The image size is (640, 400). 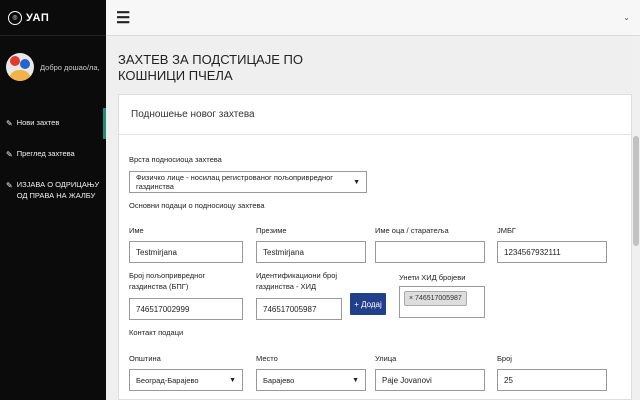 What do you see at coordinates (53, 18) in the screenshot?
I see `brand: ◎ УАП` at bounding box center [53, 18].